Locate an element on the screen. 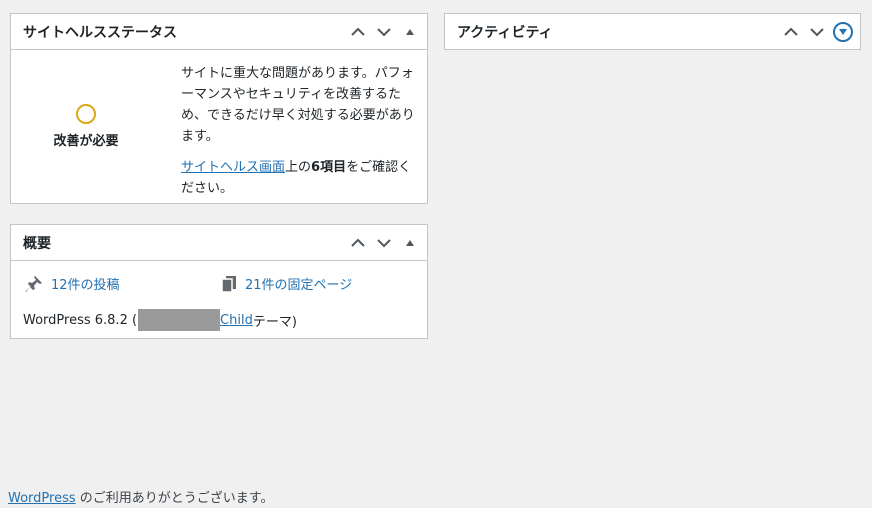  footer-thanks-text: のご利用ありがとうございます。 is located at coordinates (174, 498).